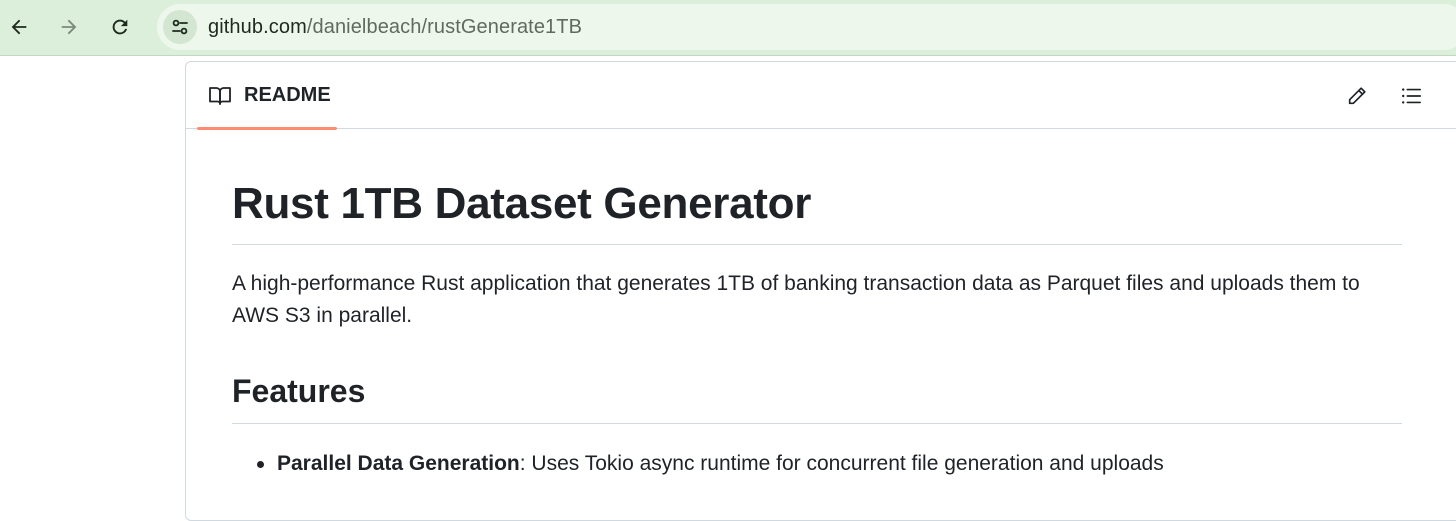 The image size is (1456, 521). I want to click on edit-file-button, so click(1357, 96).